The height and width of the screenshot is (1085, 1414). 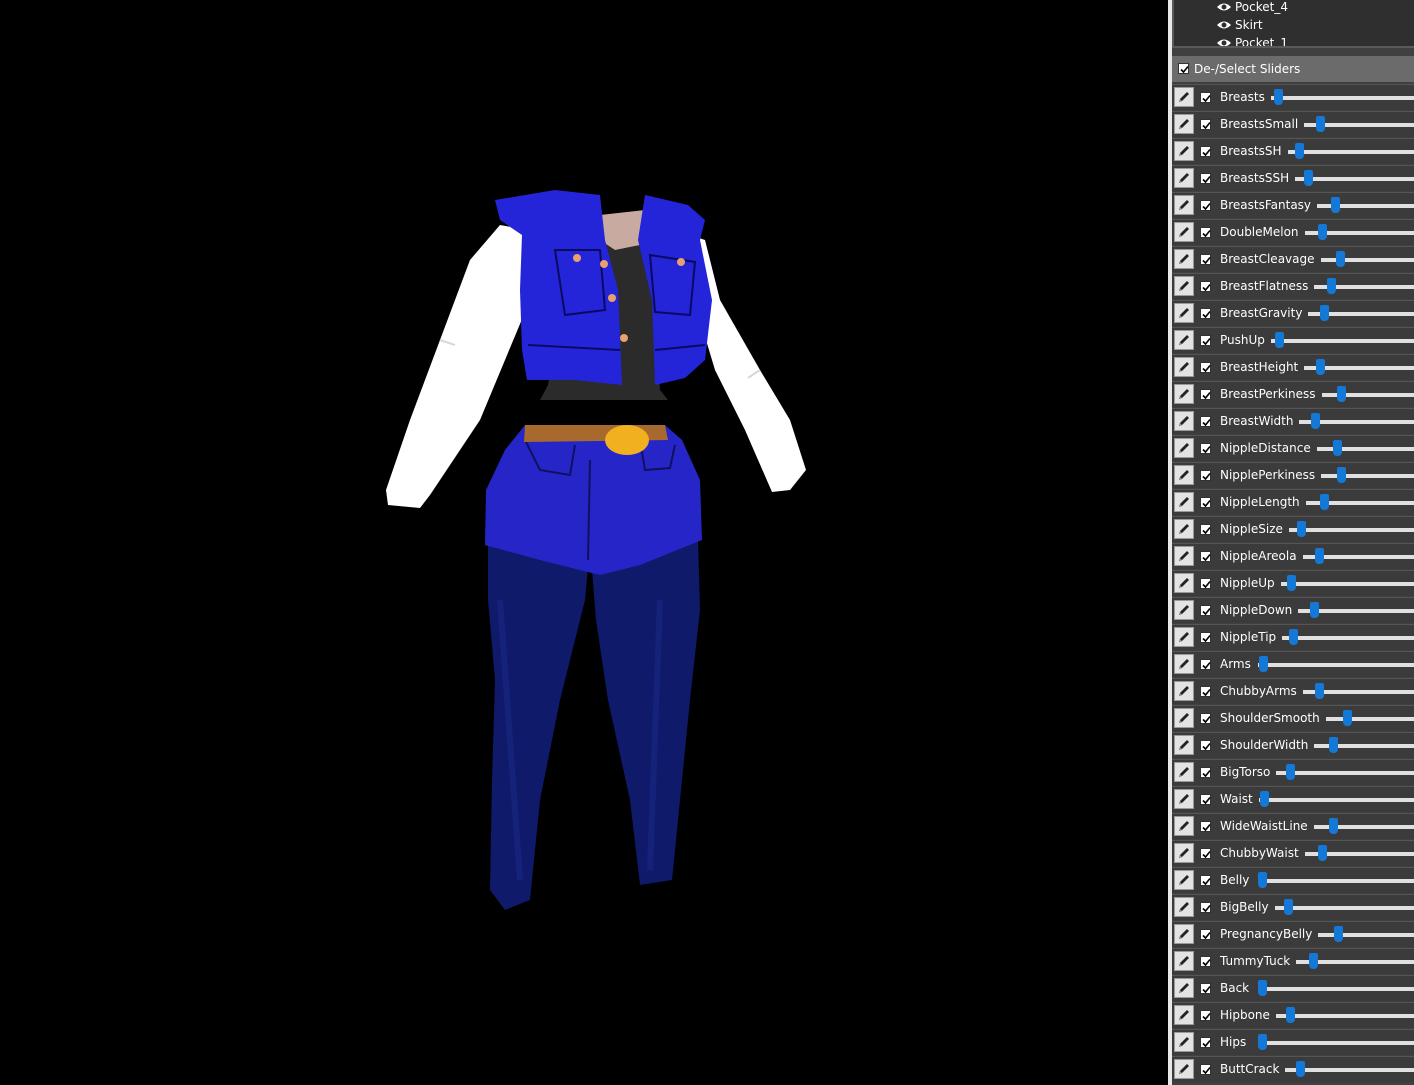 I want to click on deselect-sliders-checkbox, so click(x=1183, y=68).